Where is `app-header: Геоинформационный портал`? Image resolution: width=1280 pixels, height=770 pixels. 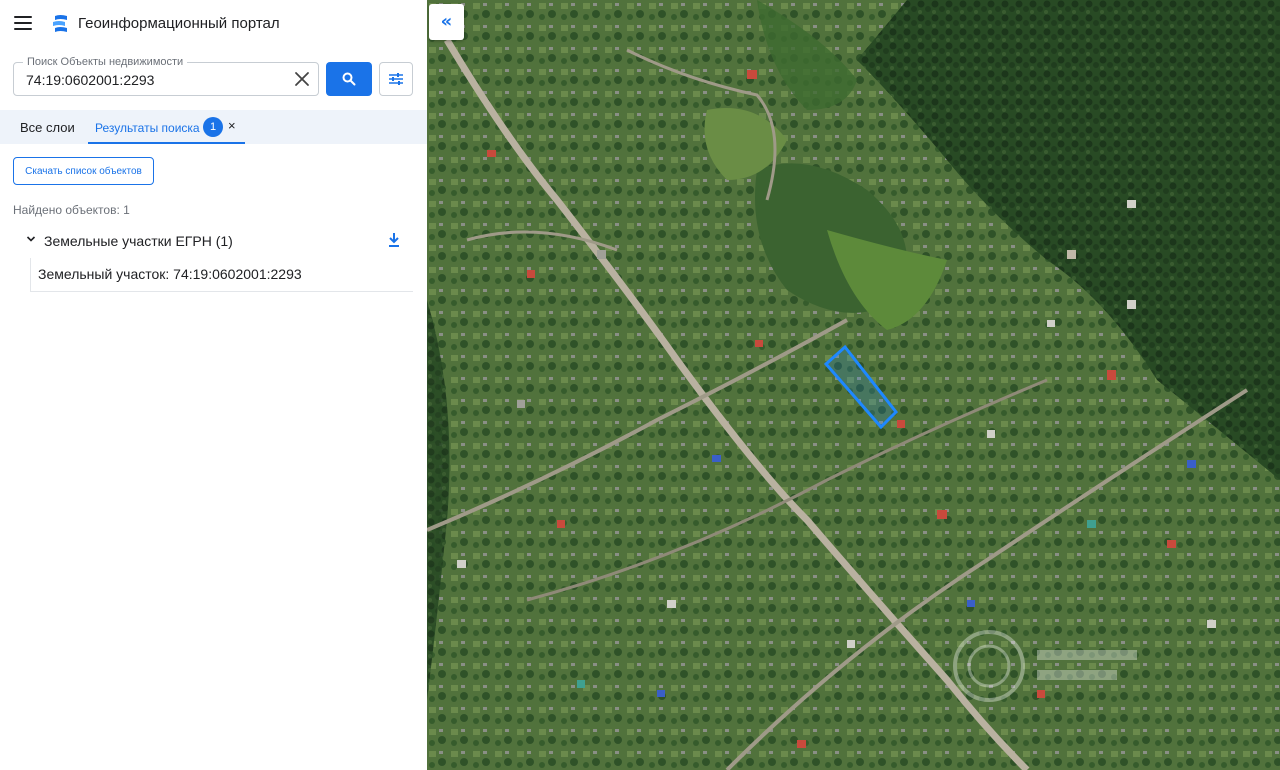
app-header: Геоинформационный портал is located at coordinates (213, 24).